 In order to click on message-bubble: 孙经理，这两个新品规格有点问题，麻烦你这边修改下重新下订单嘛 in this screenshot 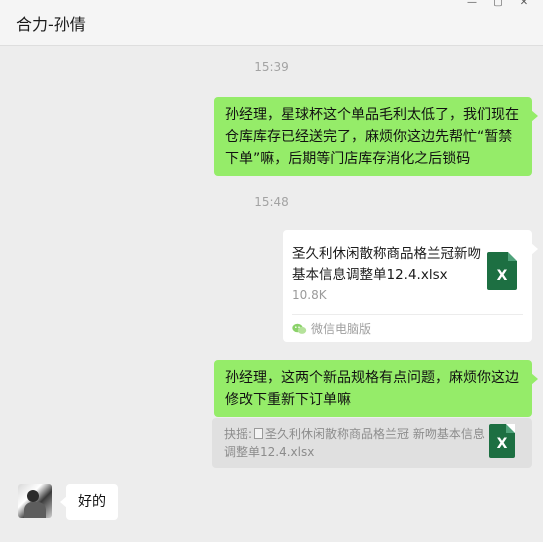, I will do `click(376, 388)`.